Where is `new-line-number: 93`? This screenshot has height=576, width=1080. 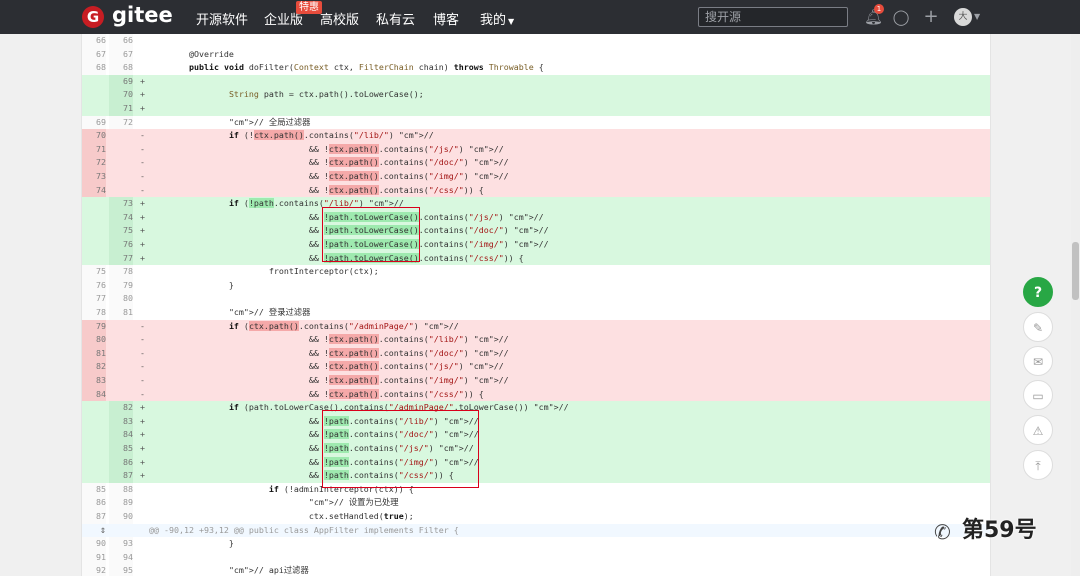 new-line-number: 93 is located at coordinates (121, 544).